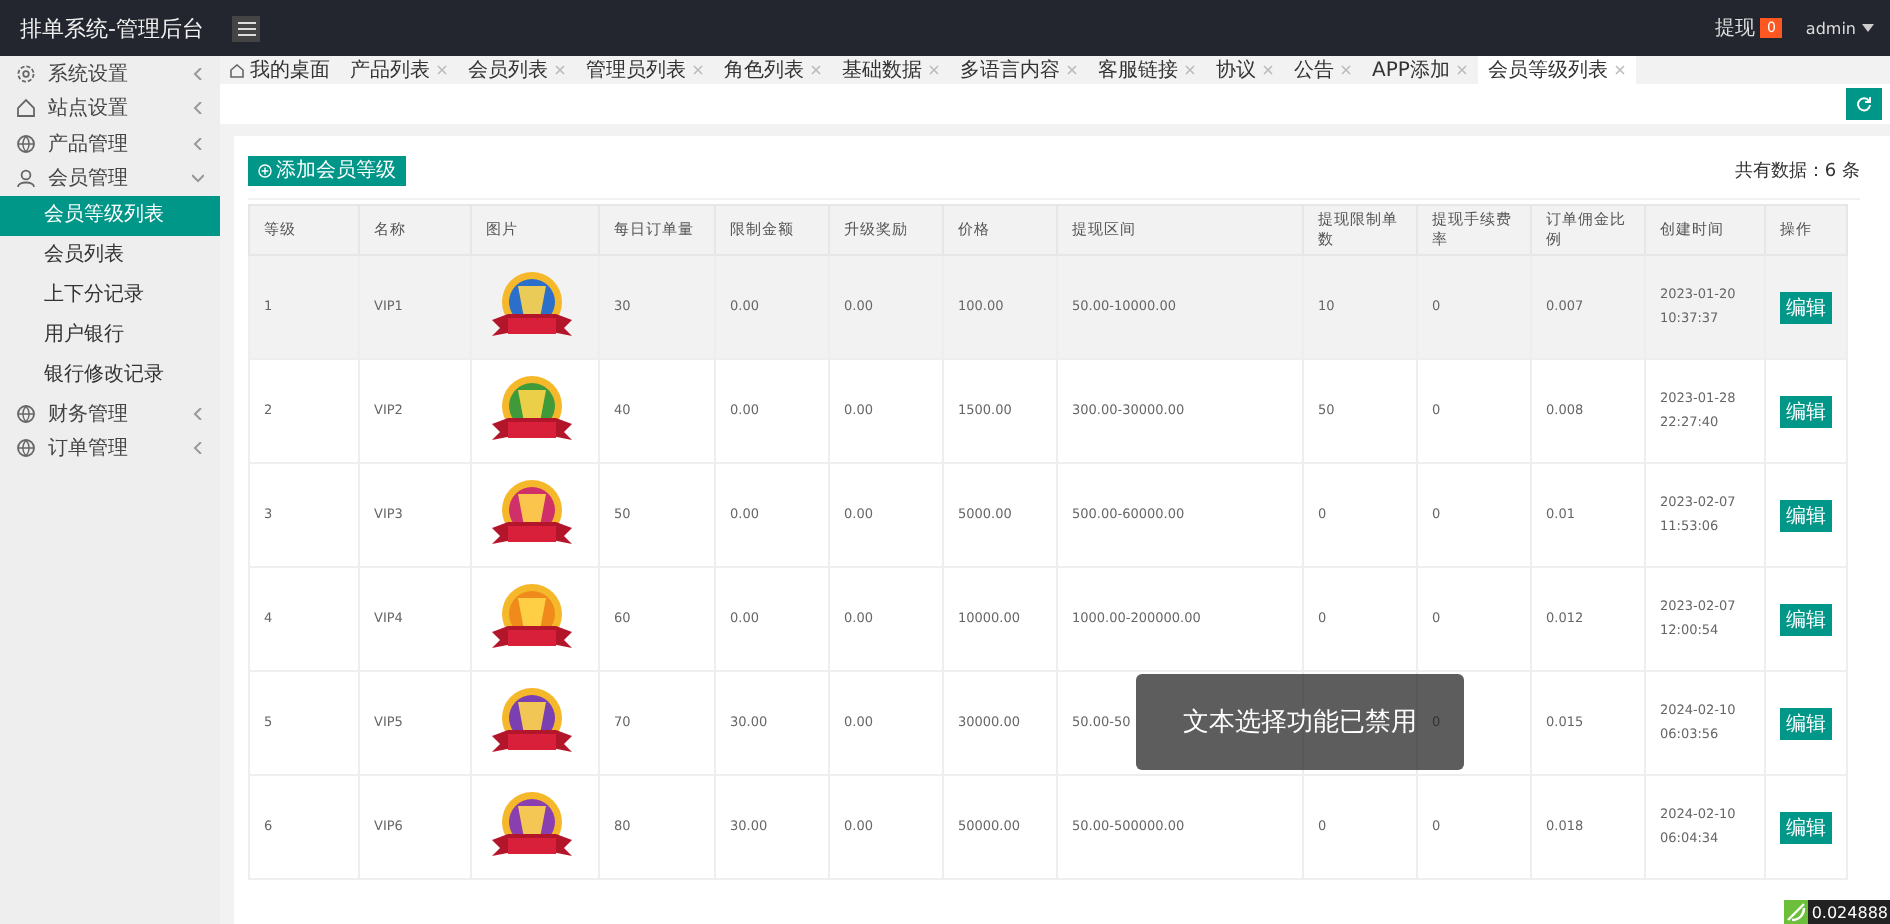 This screenshot has height=924, width=1890. I want to click on sidebar-subitem: 会员列表, so click(110, 256).